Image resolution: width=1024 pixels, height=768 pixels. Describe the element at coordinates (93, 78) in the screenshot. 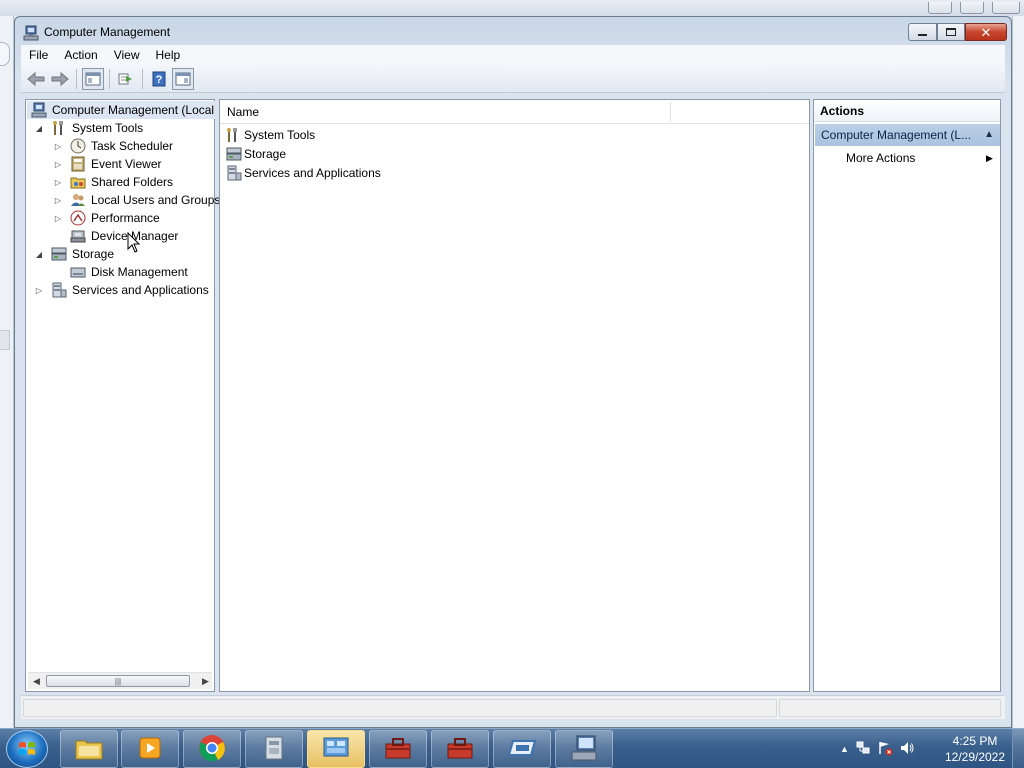

I see `show-hide-console-tree-icon` at that location.